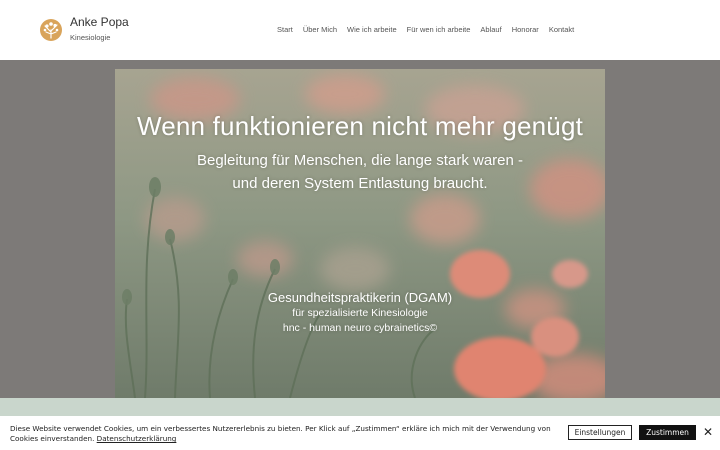  Describe the element at coordinates (51, 30) in the screenshot. I see `tree-logo-icon` at that location.